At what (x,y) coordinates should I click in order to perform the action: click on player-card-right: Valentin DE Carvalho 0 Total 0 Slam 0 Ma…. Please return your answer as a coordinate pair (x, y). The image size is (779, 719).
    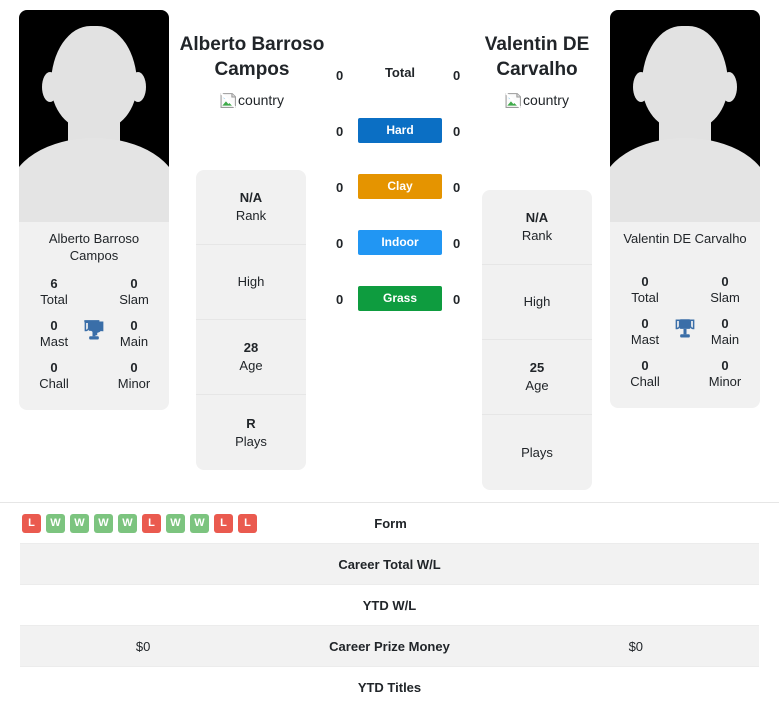
    Looking at the image, I should click on (685, 209).